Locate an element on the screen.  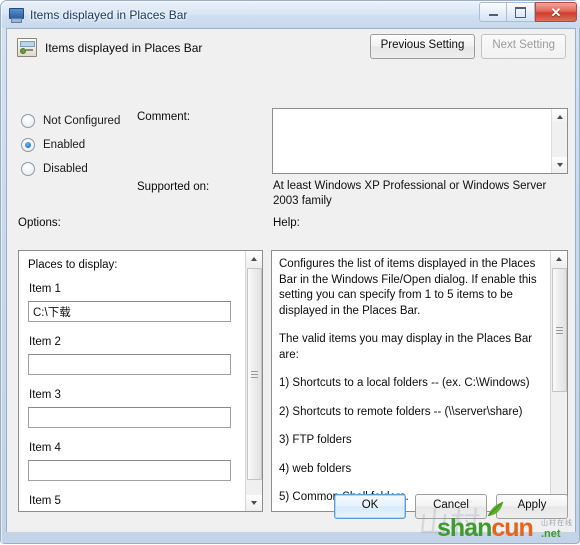
options-scroll-thumb is located at coordinates (254, 374).